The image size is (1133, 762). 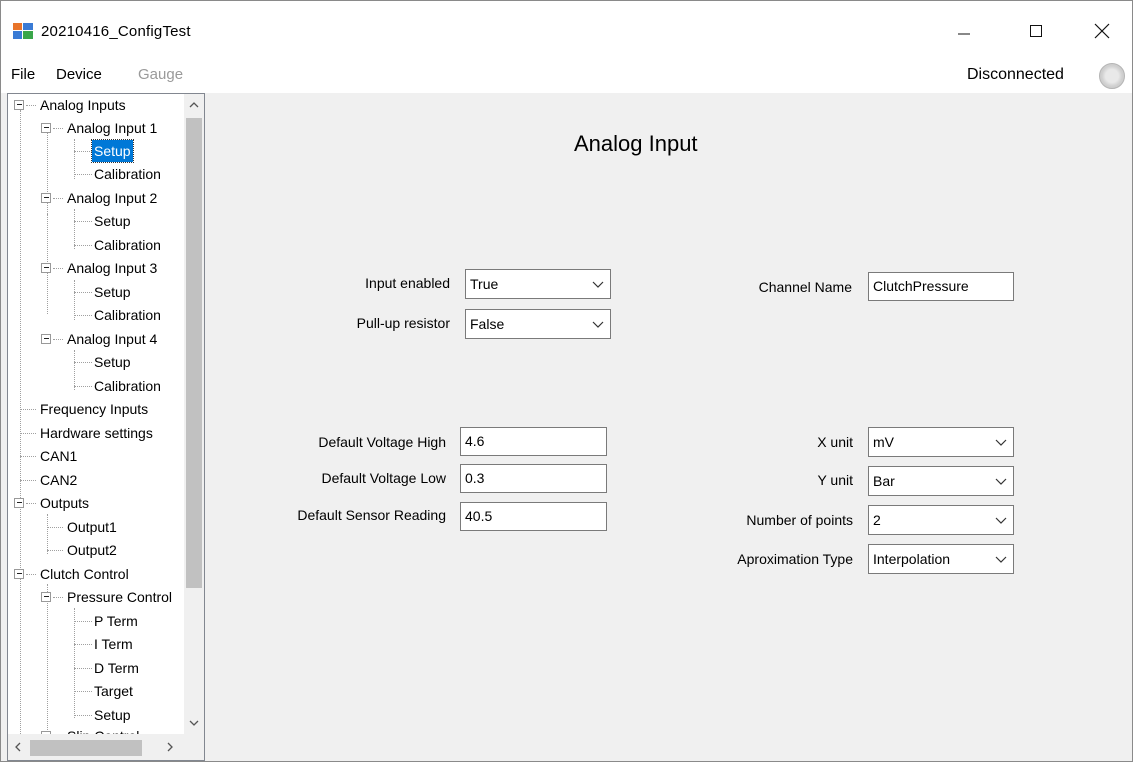 I want to click on minimize-icon, so click(x=964, y=34).